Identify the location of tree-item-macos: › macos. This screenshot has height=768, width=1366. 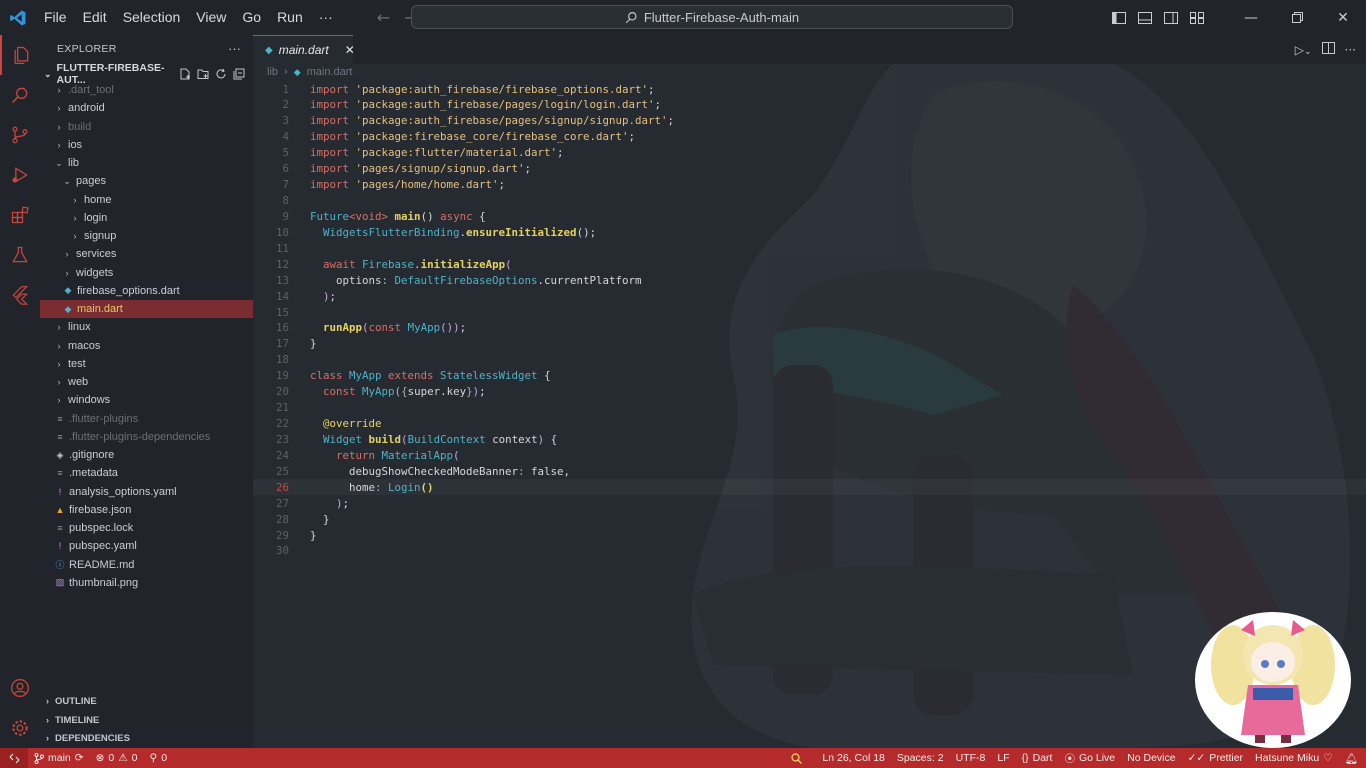
(146, 346).